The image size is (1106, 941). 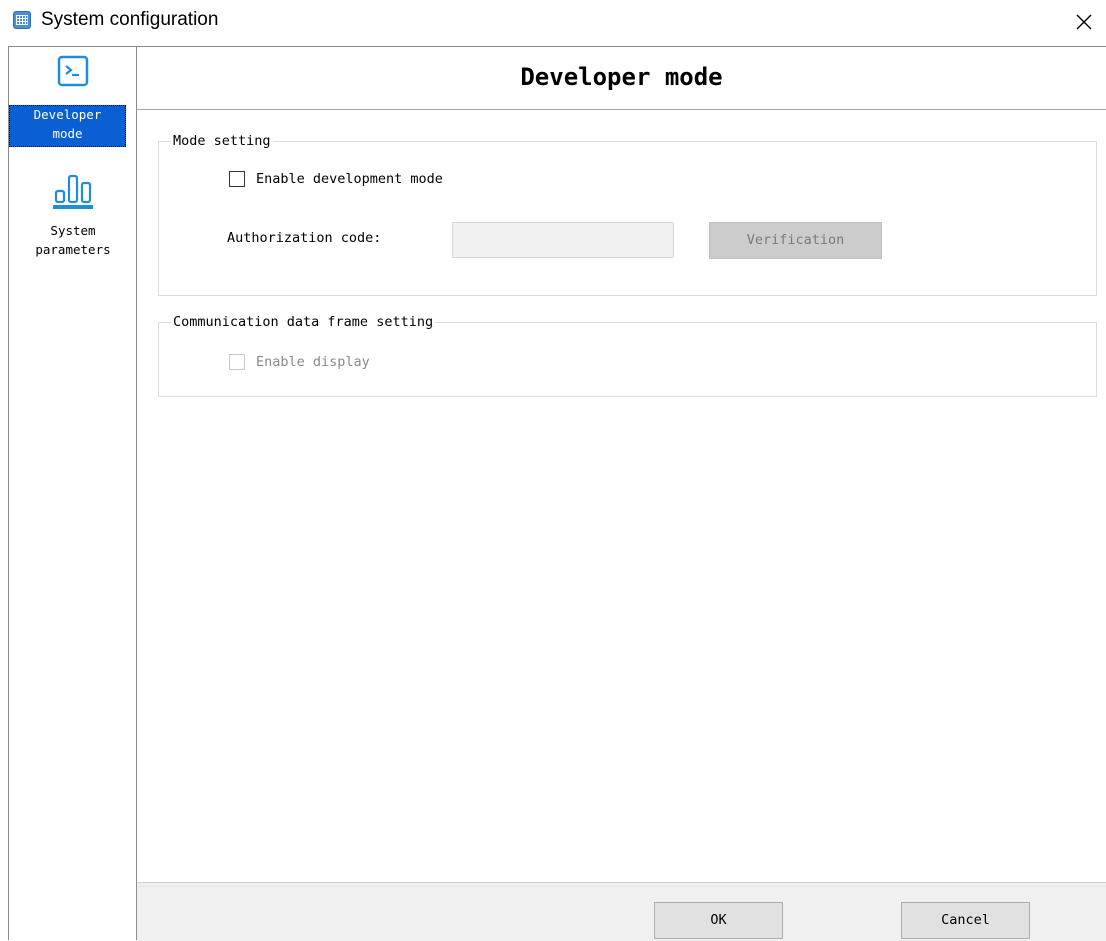 What do you see at coordinates (621, 911) in the screenshot?
I see `dialog-footer: OK Cancel` at bounding box center [621, 911].